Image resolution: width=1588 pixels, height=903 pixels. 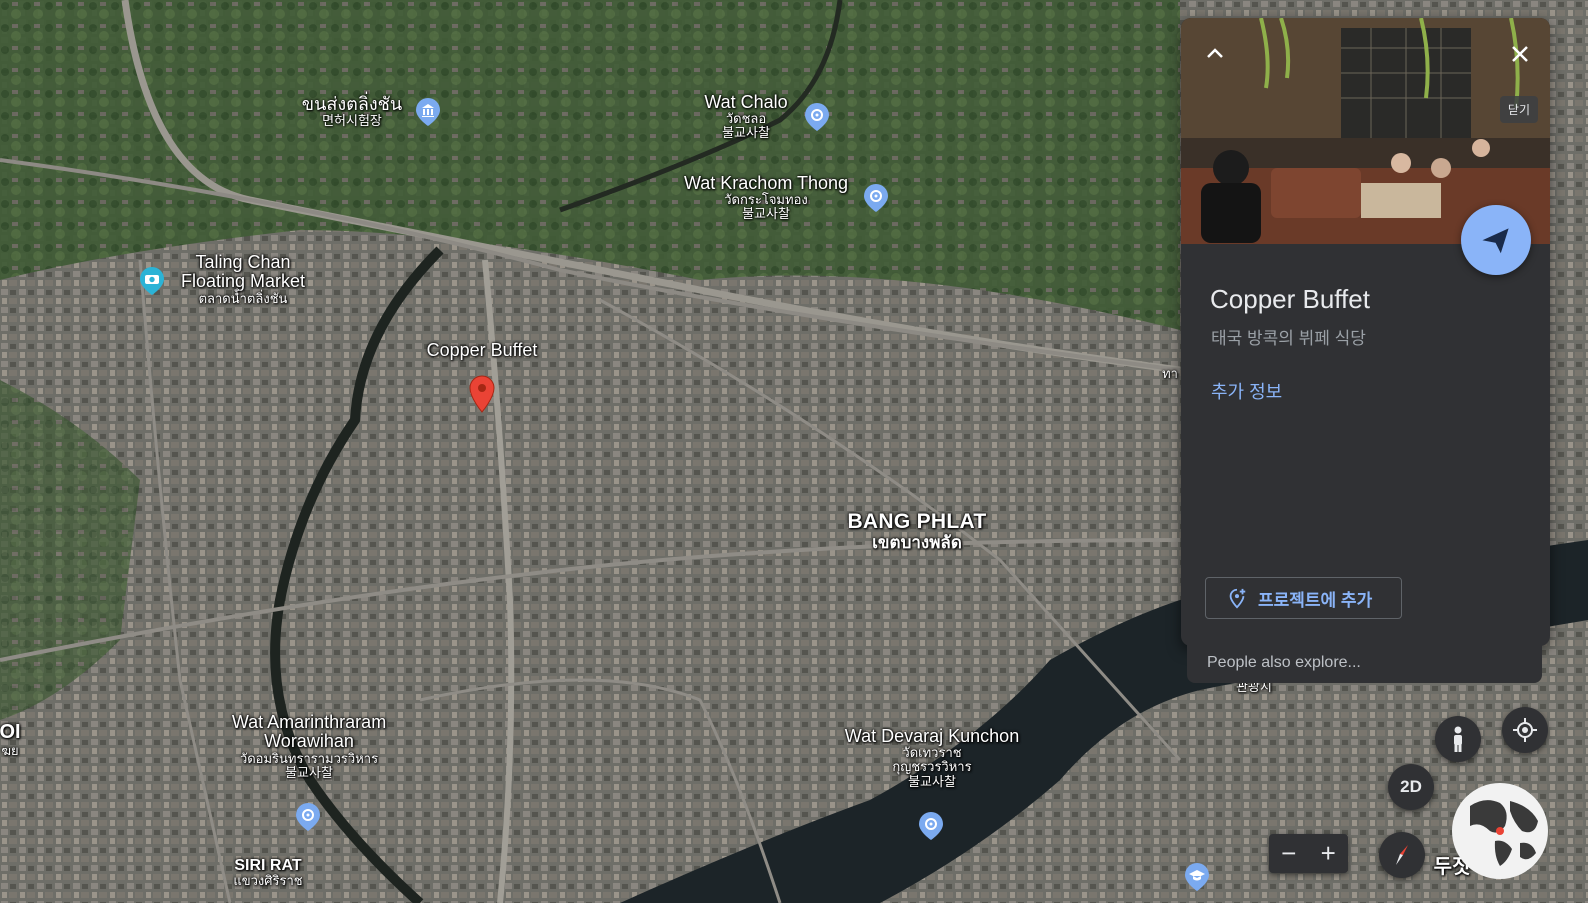 I want to click on compass-button, so click(x=1402, y=855).